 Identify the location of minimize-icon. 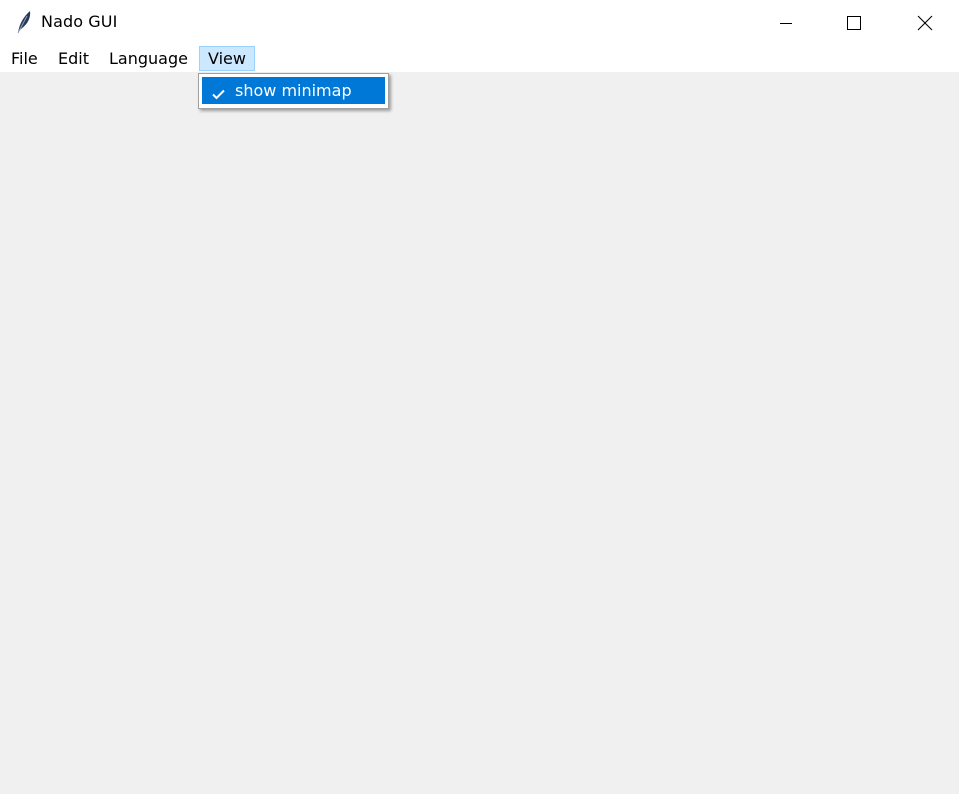
(786, 23).